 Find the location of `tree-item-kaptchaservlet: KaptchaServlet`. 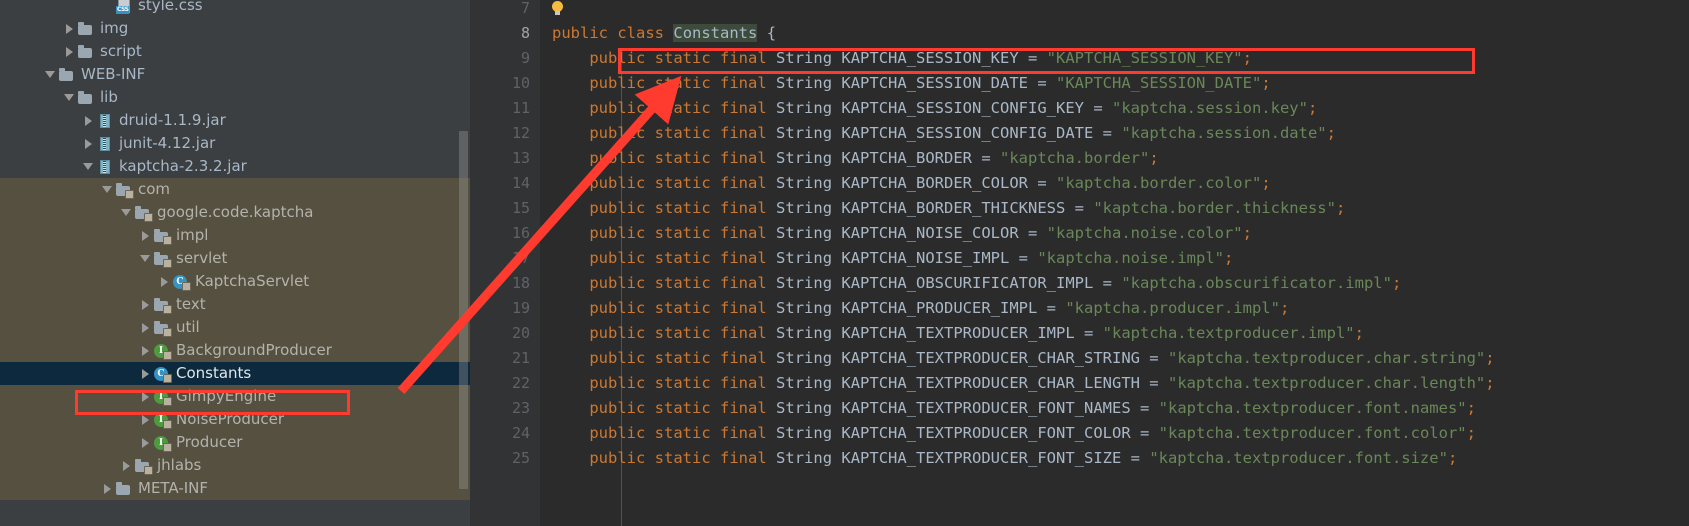

tree-item-kaptchaservlet: KaptchaServlet is located at coordinates (235, 281).